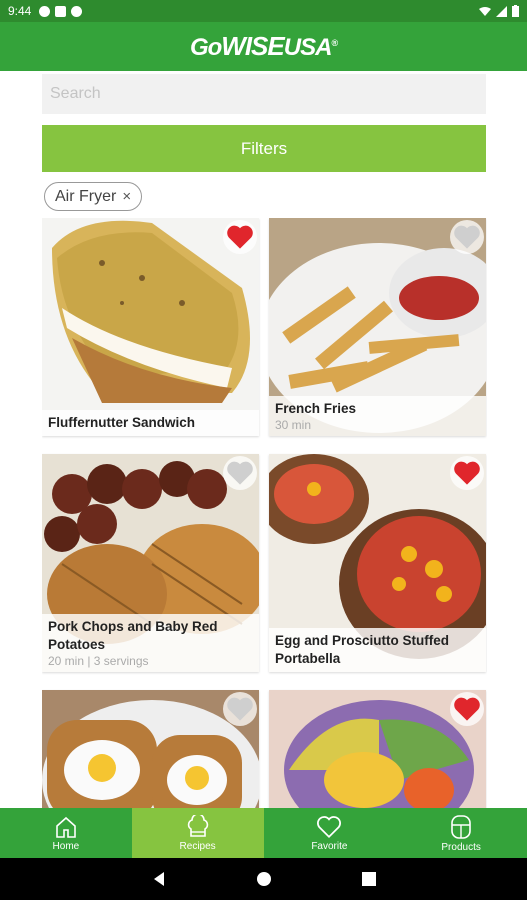 The height and width of the screenshot is (900, 527). I want to click on nav-item-home: Home, so click(66, 833).